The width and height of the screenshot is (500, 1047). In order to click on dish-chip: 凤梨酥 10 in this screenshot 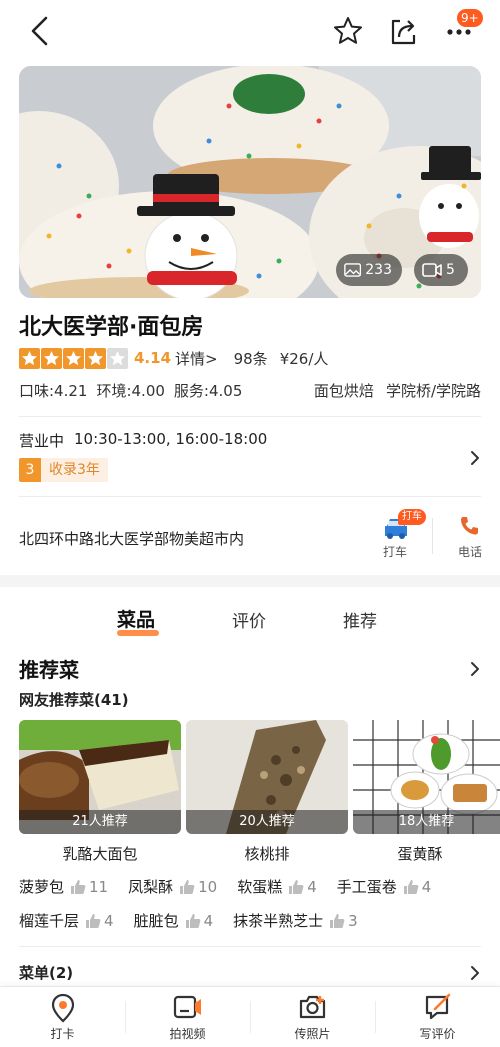, I will do `click(172, 886)`.